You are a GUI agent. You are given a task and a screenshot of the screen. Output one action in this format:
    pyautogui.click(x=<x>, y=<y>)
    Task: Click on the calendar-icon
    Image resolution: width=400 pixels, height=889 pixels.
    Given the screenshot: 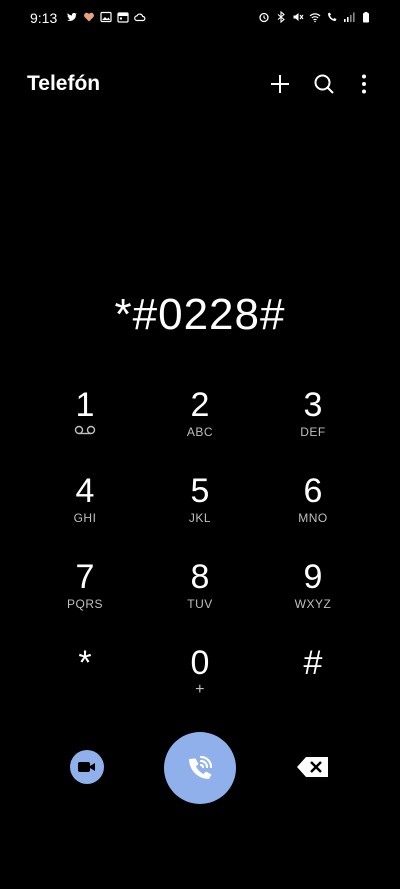 What is the action you would take?
    pyautogui.click(x=123, y=17)
    